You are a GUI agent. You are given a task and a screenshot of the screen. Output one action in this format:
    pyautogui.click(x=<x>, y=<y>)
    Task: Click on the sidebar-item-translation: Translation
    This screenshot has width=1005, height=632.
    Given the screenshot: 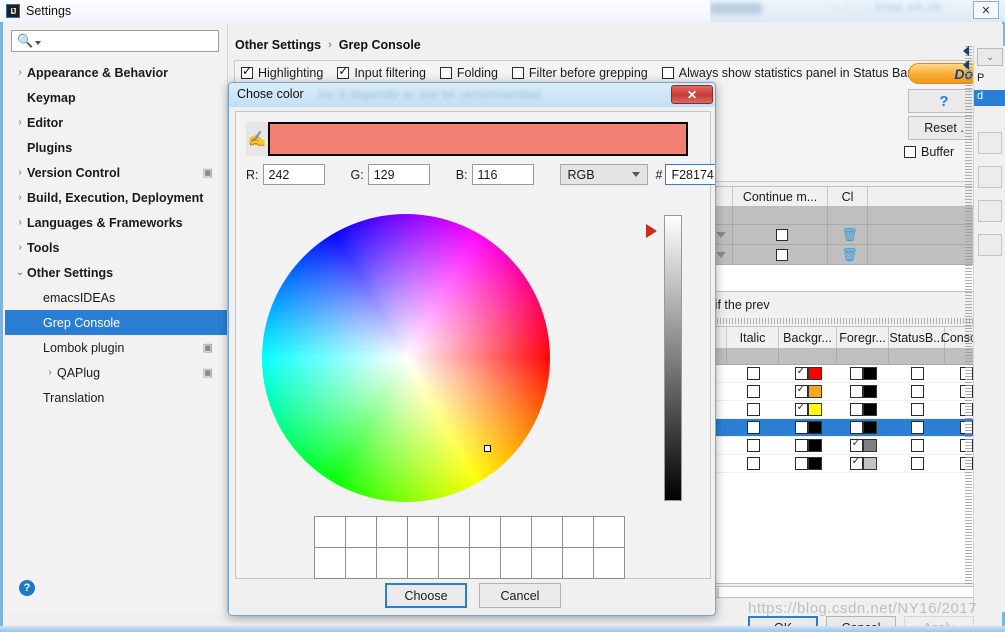 What is the action you would take?
    pyautogui.click(x=116, y=397)
    